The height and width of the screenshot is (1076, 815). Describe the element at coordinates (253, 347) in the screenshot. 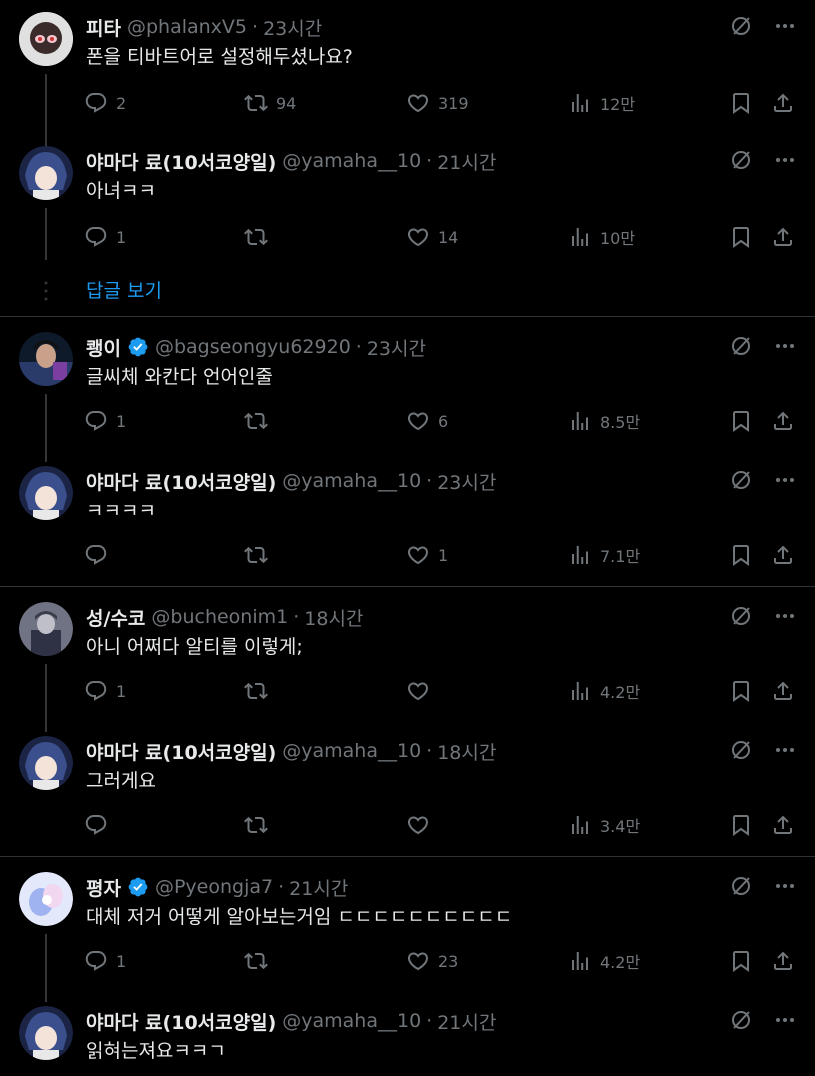

I see `handle: @bagseongyu62920` at that location.